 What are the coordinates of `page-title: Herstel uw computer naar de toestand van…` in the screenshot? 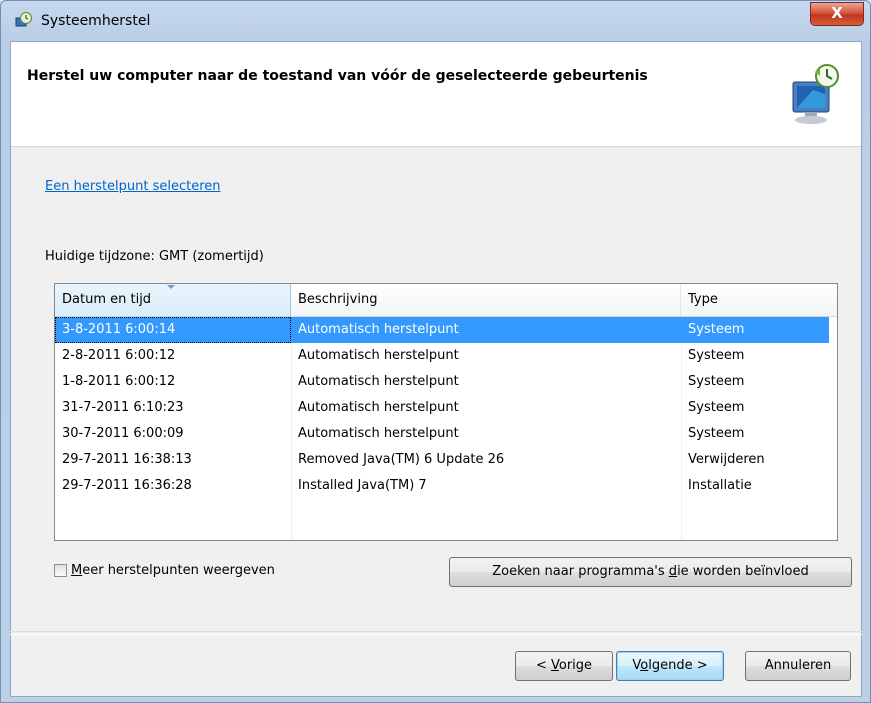 It's located at (337, 76).